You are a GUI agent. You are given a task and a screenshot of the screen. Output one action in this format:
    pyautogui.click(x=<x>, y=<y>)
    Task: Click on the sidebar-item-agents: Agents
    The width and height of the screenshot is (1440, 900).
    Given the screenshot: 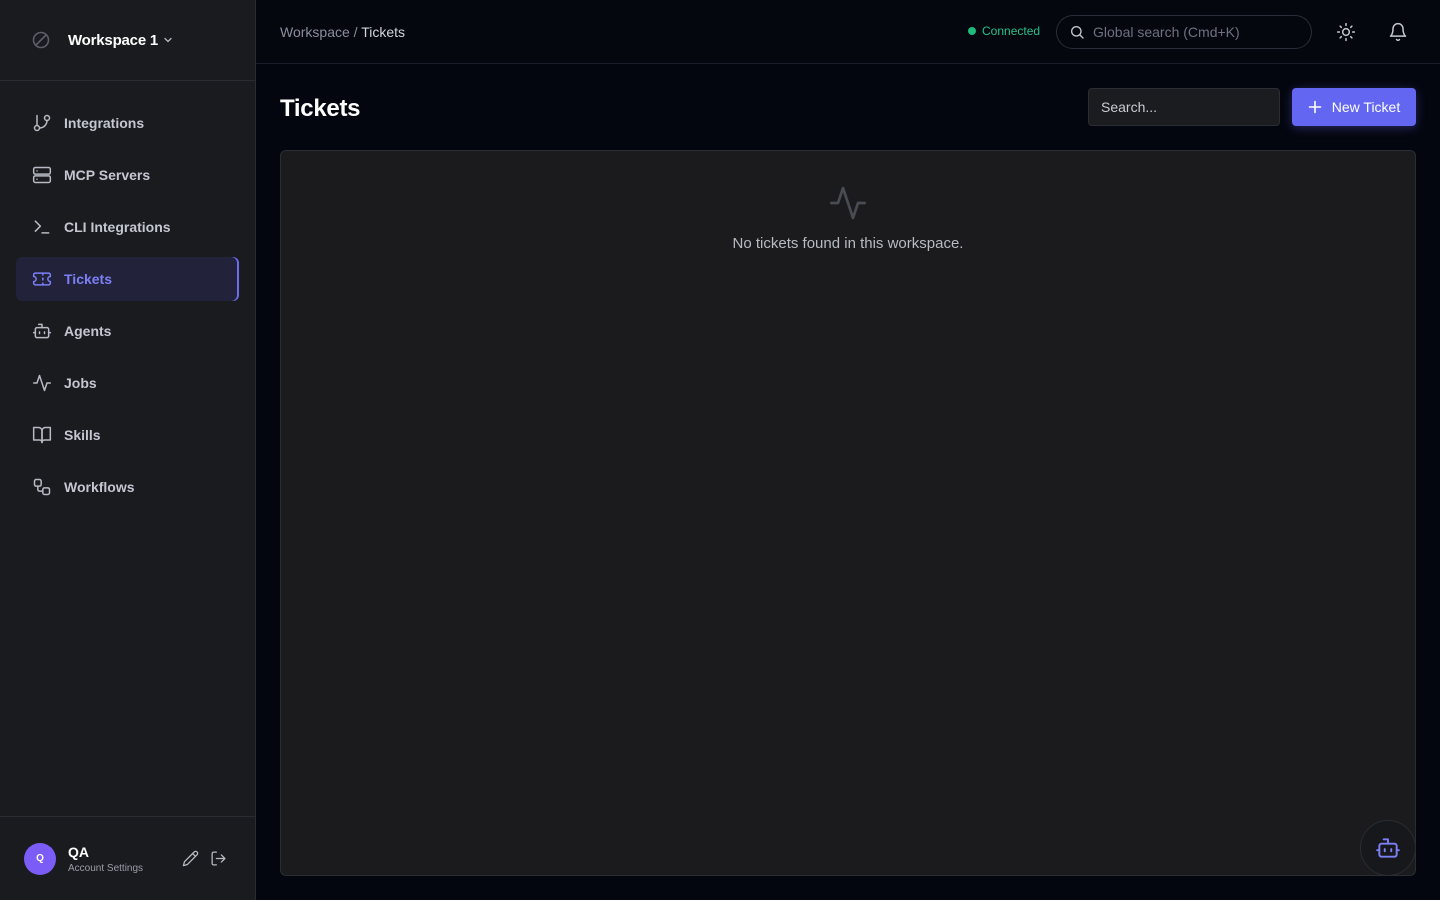 What is the action you would take?
    pyautogui.click(x=127, y=331)
    